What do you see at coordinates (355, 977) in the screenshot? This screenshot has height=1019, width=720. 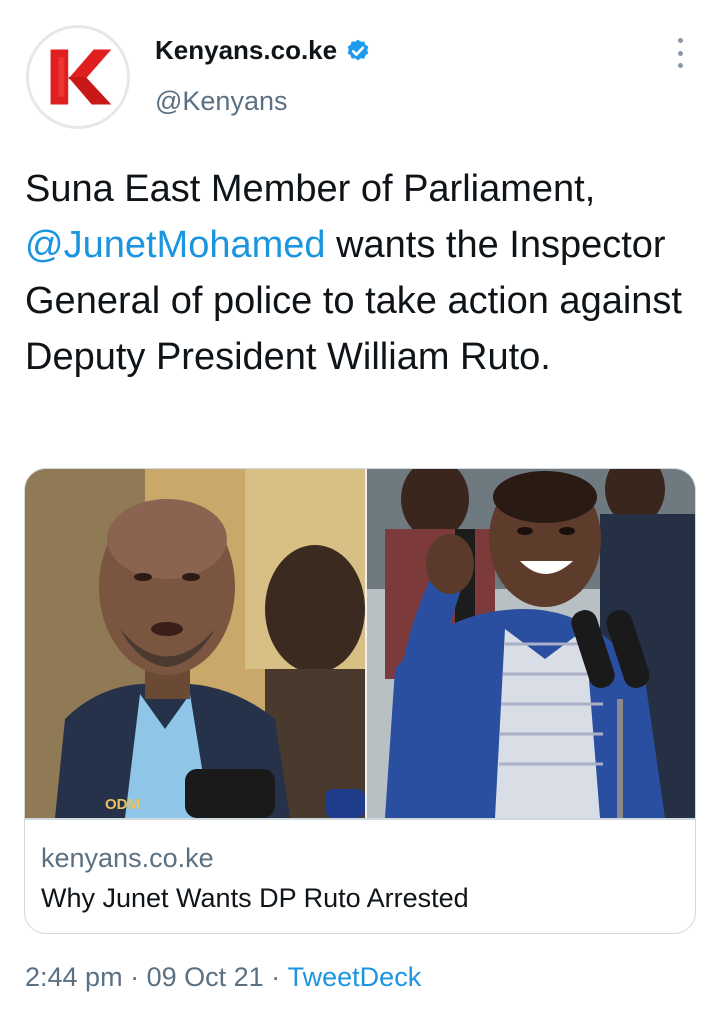 I see `tweet-source-link: TweetDeck` at bounding box center [355, 977].